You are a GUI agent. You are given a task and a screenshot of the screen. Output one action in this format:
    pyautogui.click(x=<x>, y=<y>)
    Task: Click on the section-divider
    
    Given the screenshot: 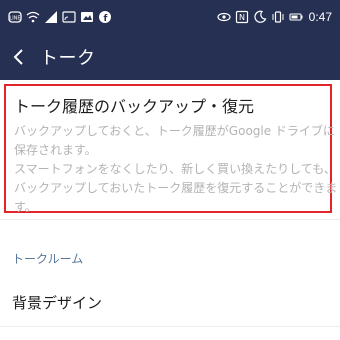 What is the action you would take?
    pyautogui.click(x=170, y=219)
    